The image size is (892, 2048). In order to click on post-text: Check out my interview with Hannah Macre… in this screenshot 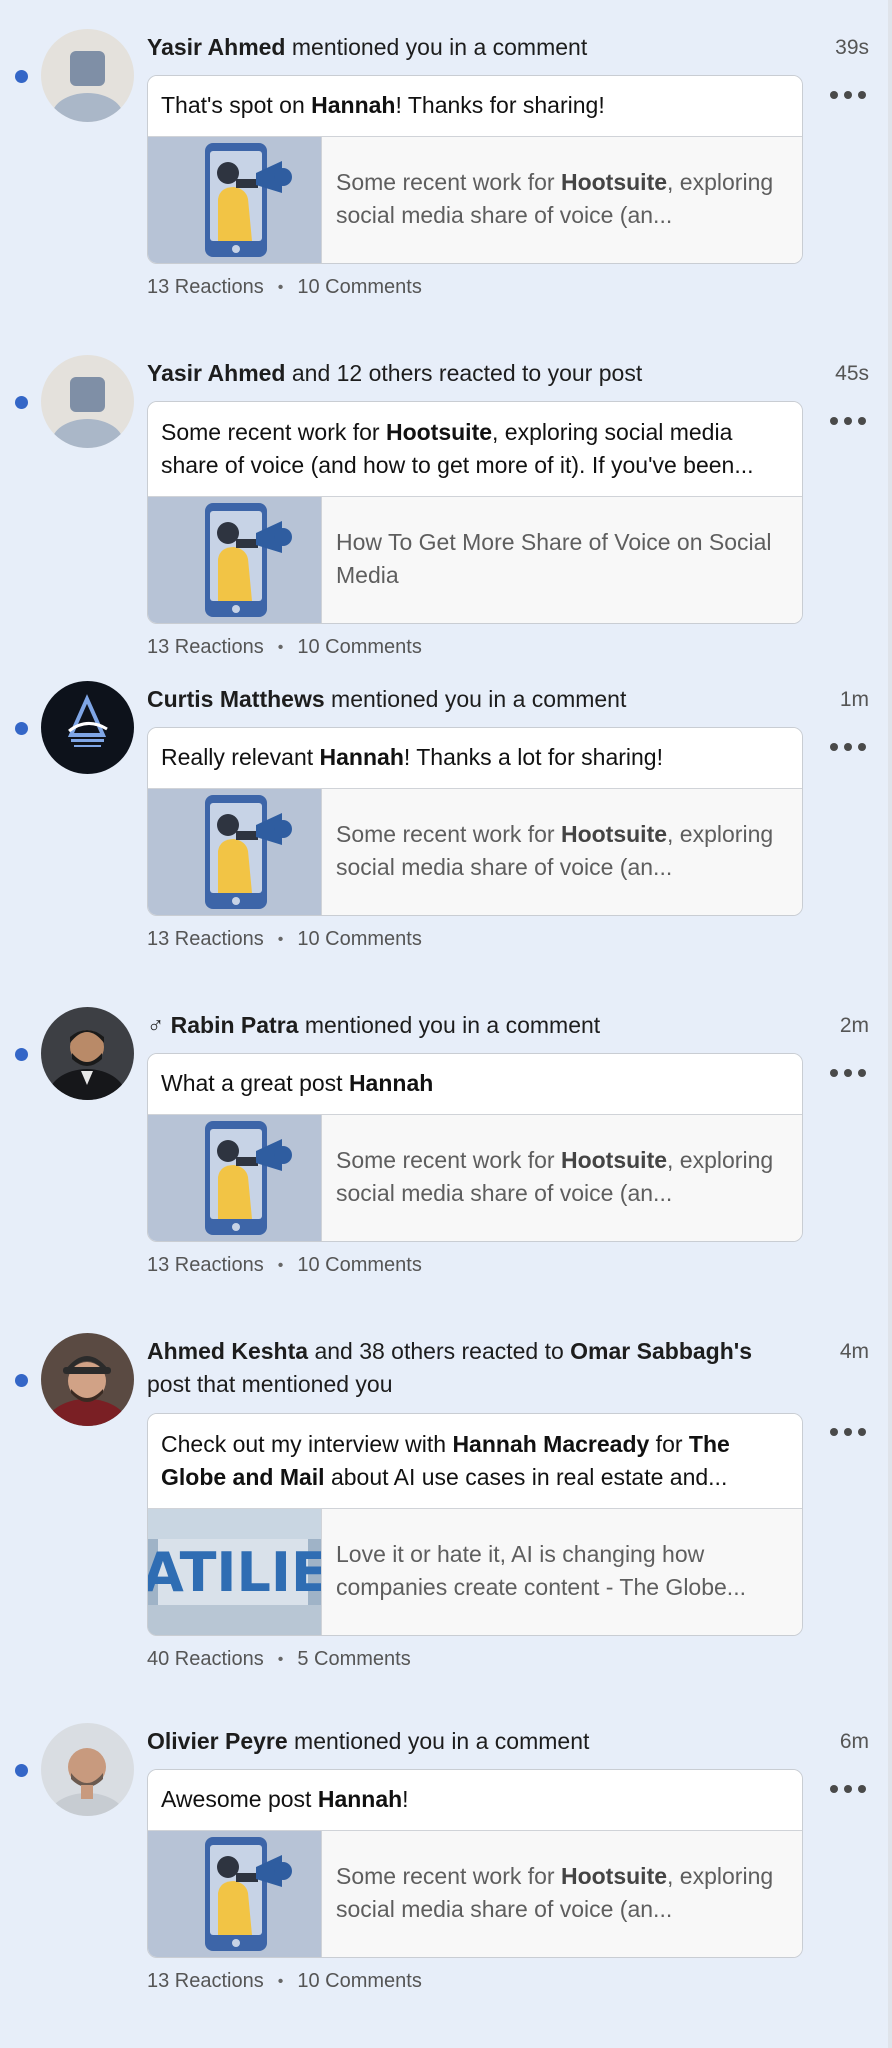, I will do `click(475, 1461)`.